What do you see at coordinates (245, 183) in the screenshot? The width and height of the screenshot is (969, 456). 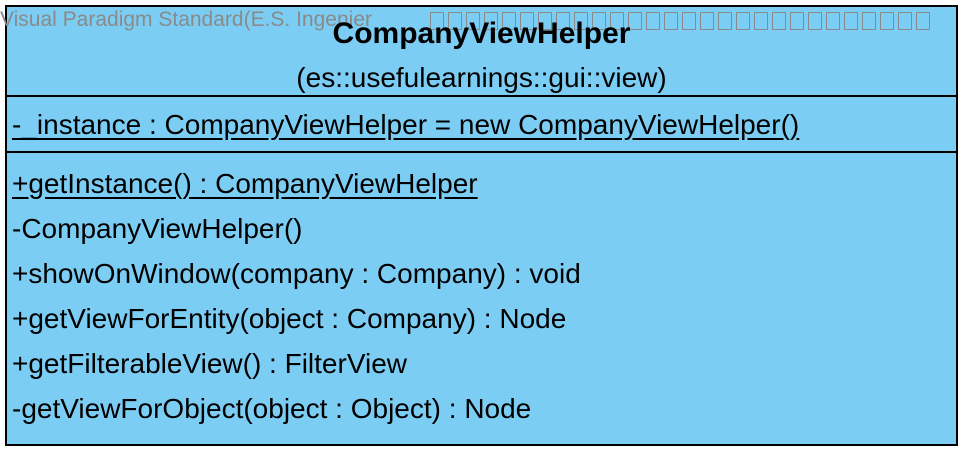 I see `operation-get-instance: +getInstance() : CompanyViewHelper` at bounding box center [245, 183].